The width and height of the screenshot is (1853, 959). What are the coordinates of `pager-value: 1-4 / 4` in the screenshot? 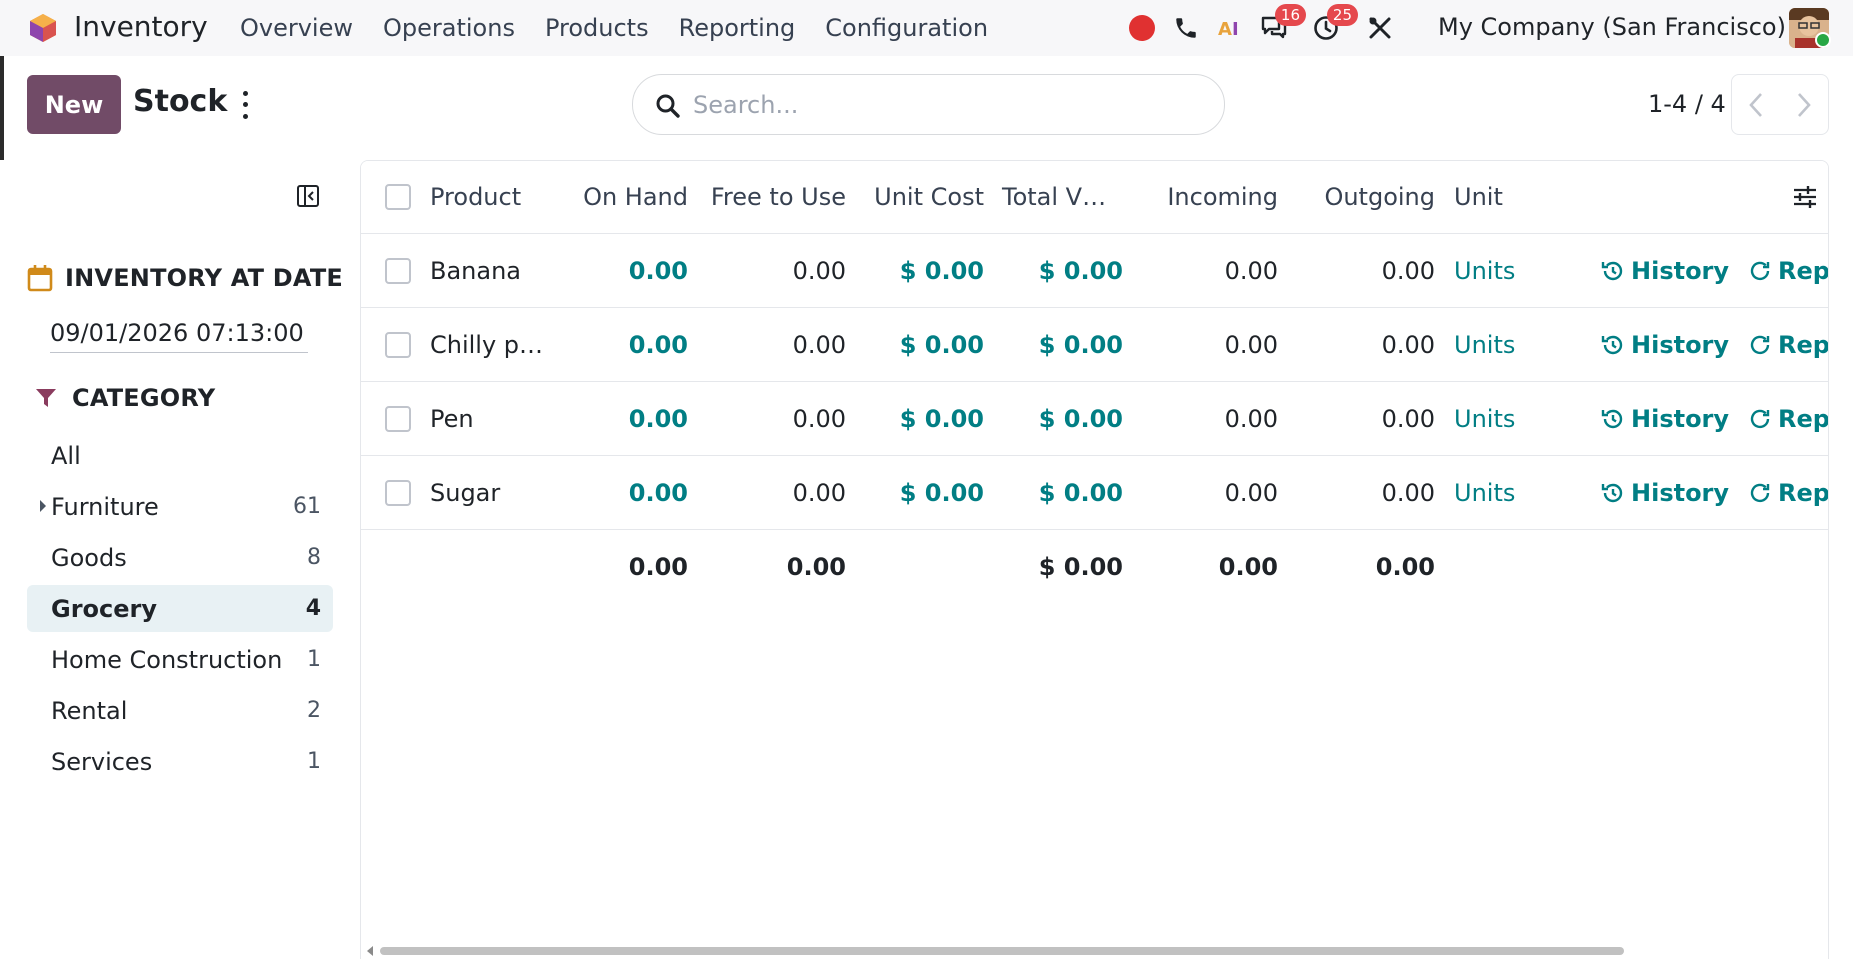 It's located at (1687, 104).